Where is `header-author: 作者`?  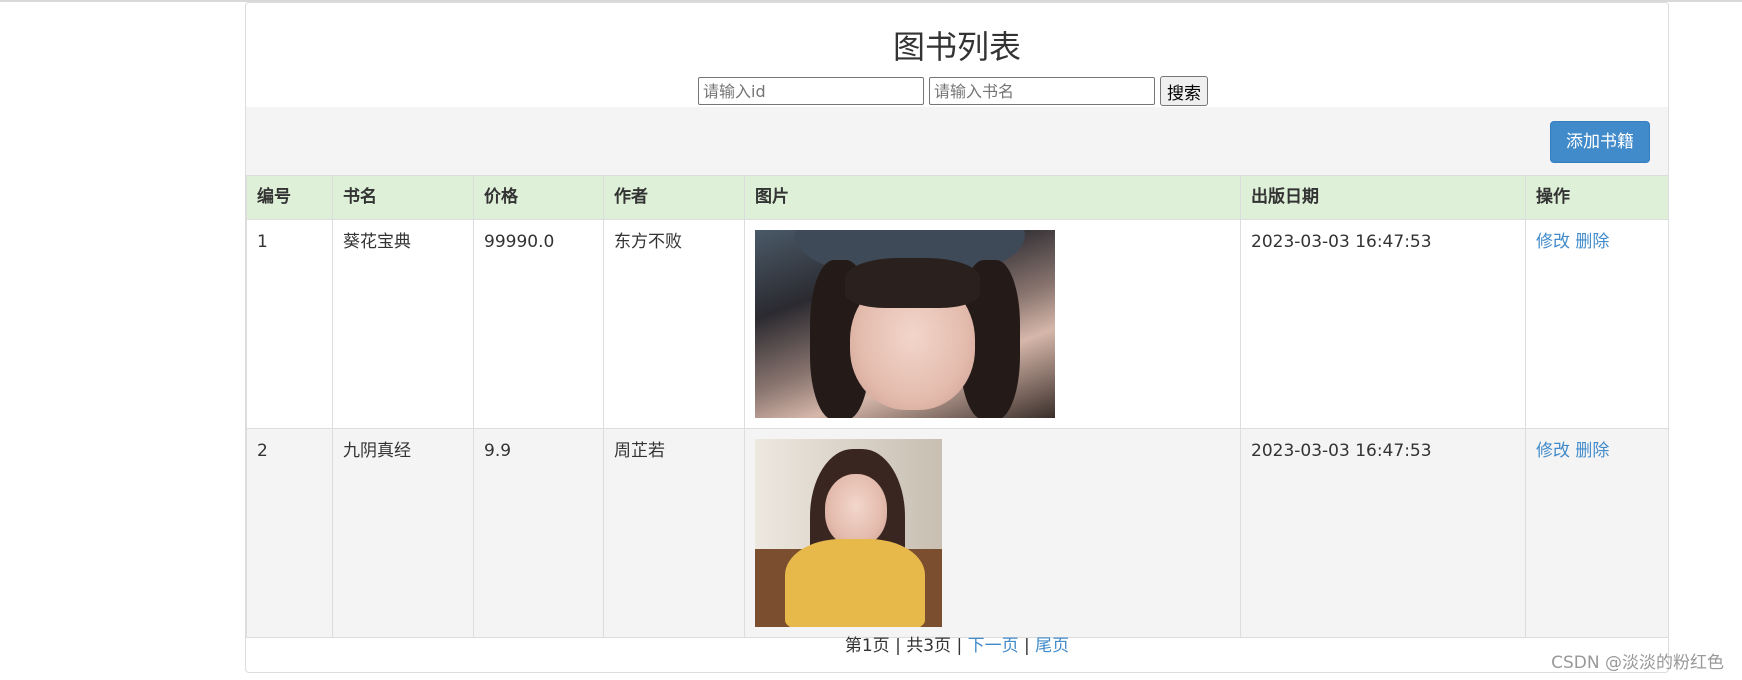 header-author: 作者 is located at coordinates (674, 197).